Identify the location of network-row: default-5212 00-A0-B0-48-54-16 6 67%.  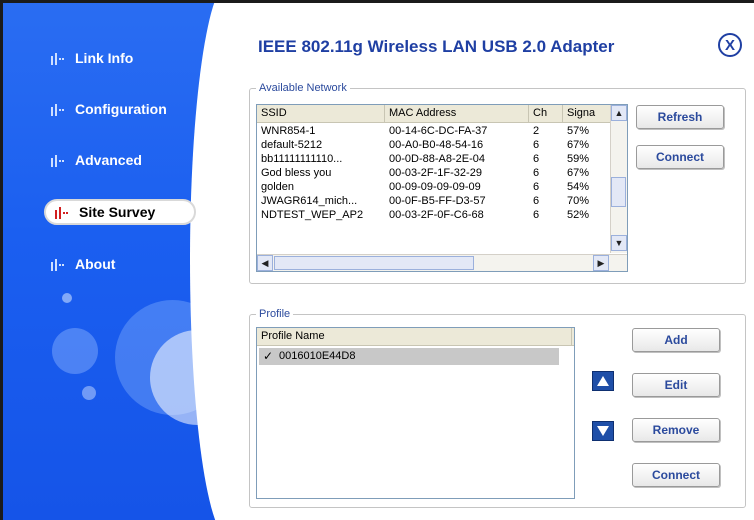
(442, 145).